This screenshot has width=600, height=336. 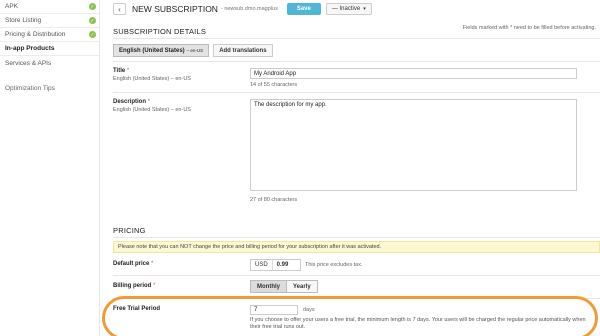 I want to click on default-price-label: Default price *, so click(x=133, y=264).